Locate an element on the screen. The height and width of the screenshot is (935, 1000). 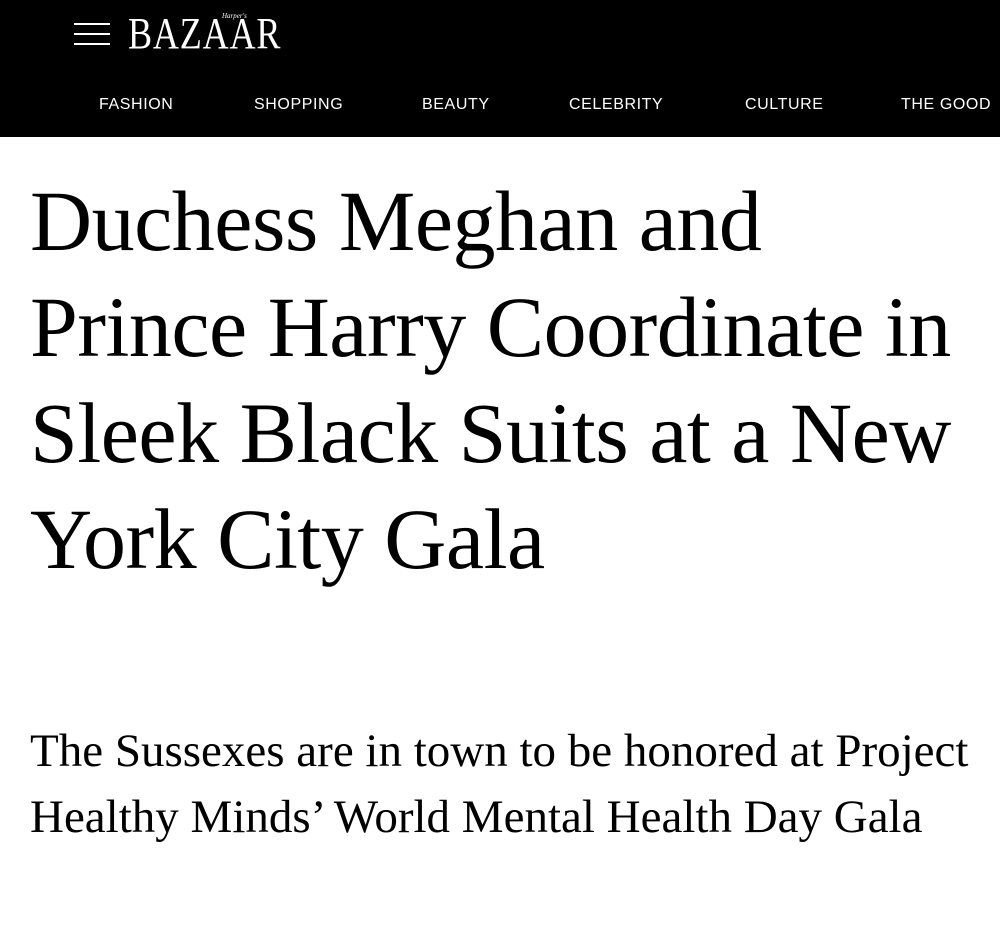
logo-bazaar: BAZAAR is located at coordinates (205, 33).